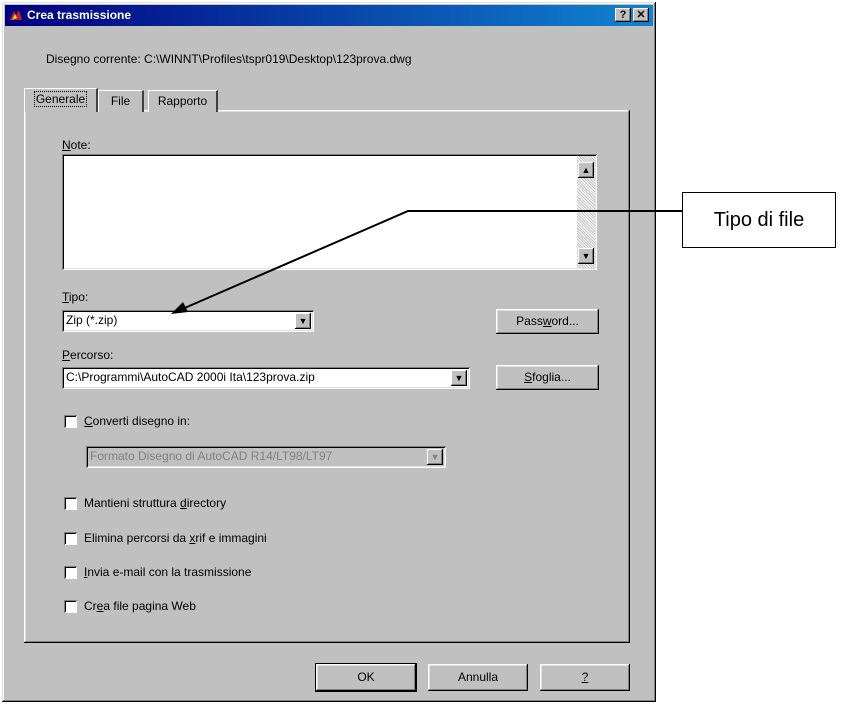 The image size is (846, 704). What do you see at coordinates (759, 220) in the screenshot?
I see `callout-box: Tipo di file` at bounding box center [759, 220].